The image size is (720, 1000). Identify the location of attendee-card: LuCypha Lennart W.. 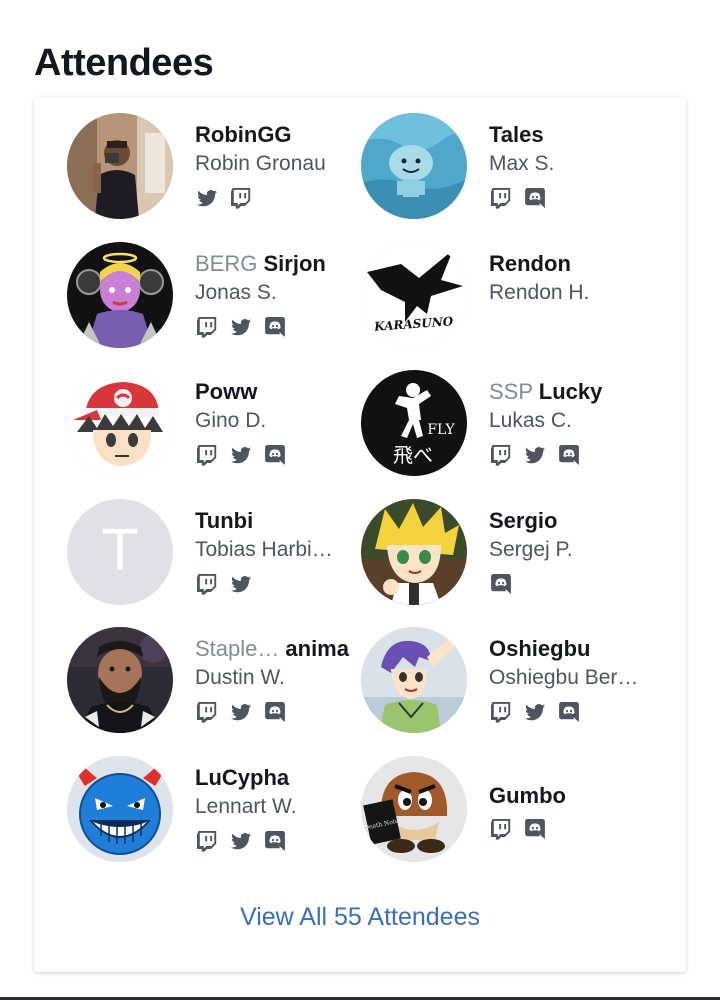
(227, 810).